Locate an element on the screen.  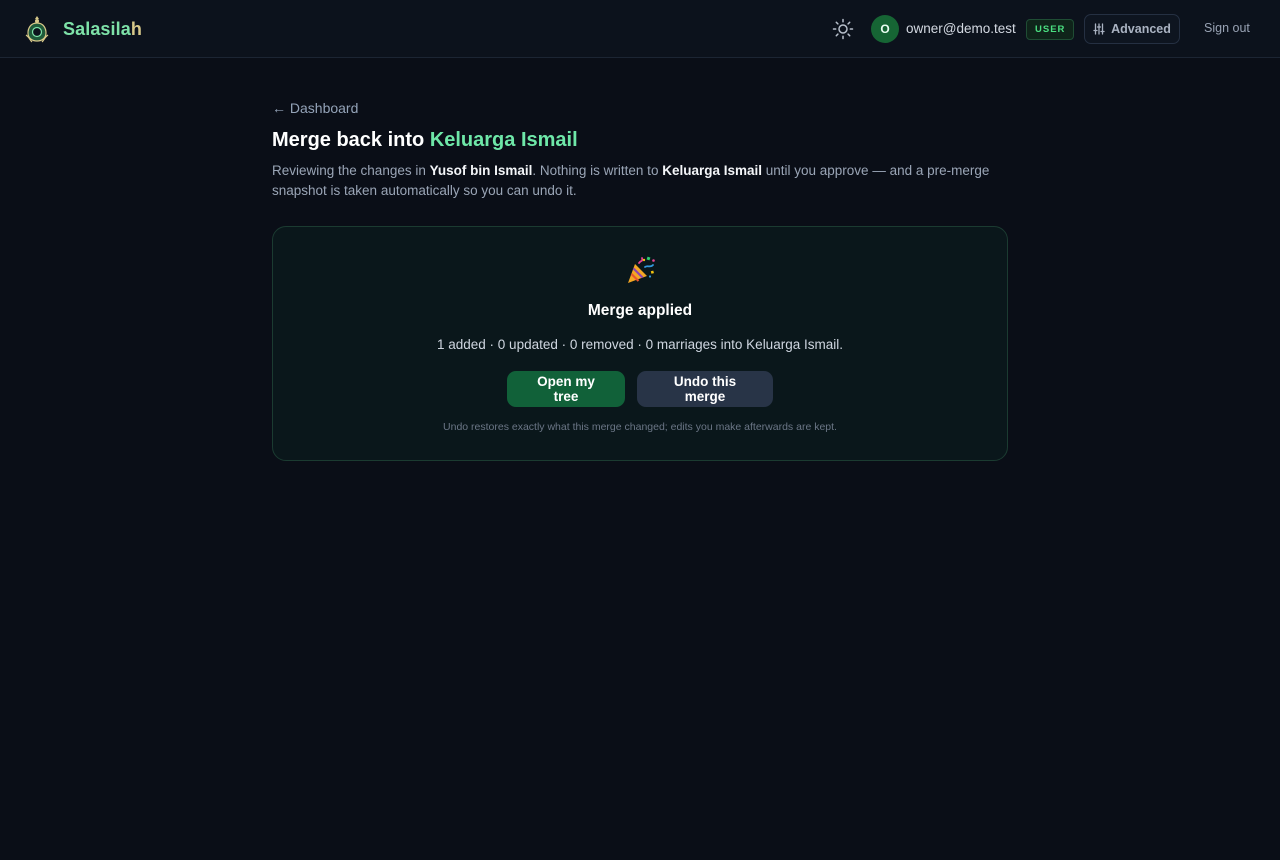
user-email: owner@demo.test is located at coordinates (961, 28).